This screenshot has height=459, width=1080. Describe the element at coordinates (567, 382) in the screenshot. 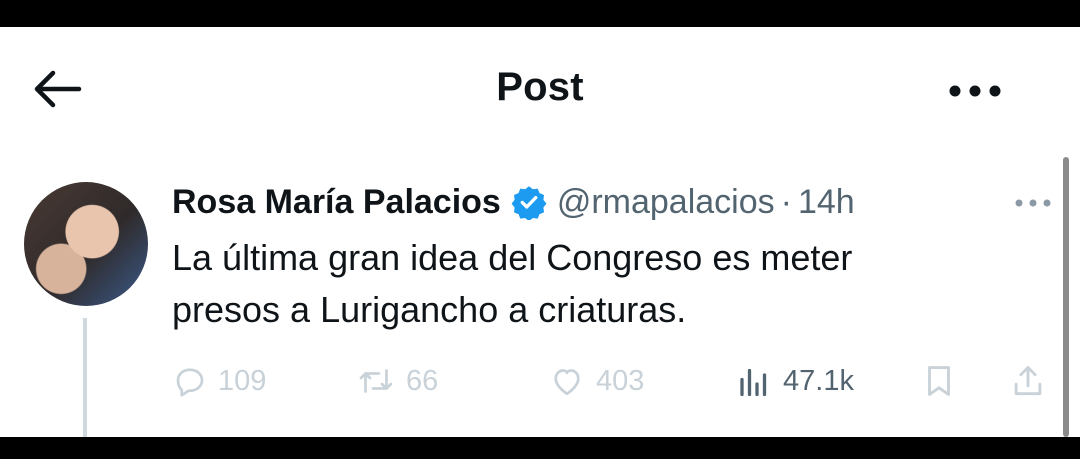

I see `heart-icon` at that location.